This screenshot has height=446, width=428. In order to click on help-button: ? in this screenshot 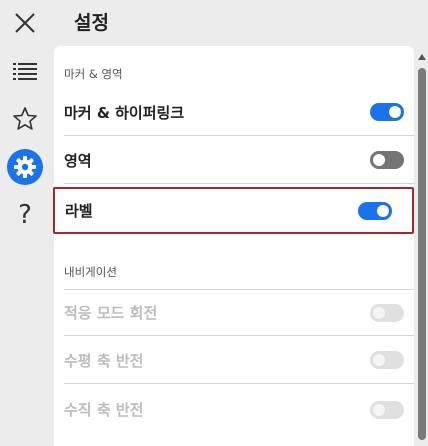, I will do `click(25, 215)`.